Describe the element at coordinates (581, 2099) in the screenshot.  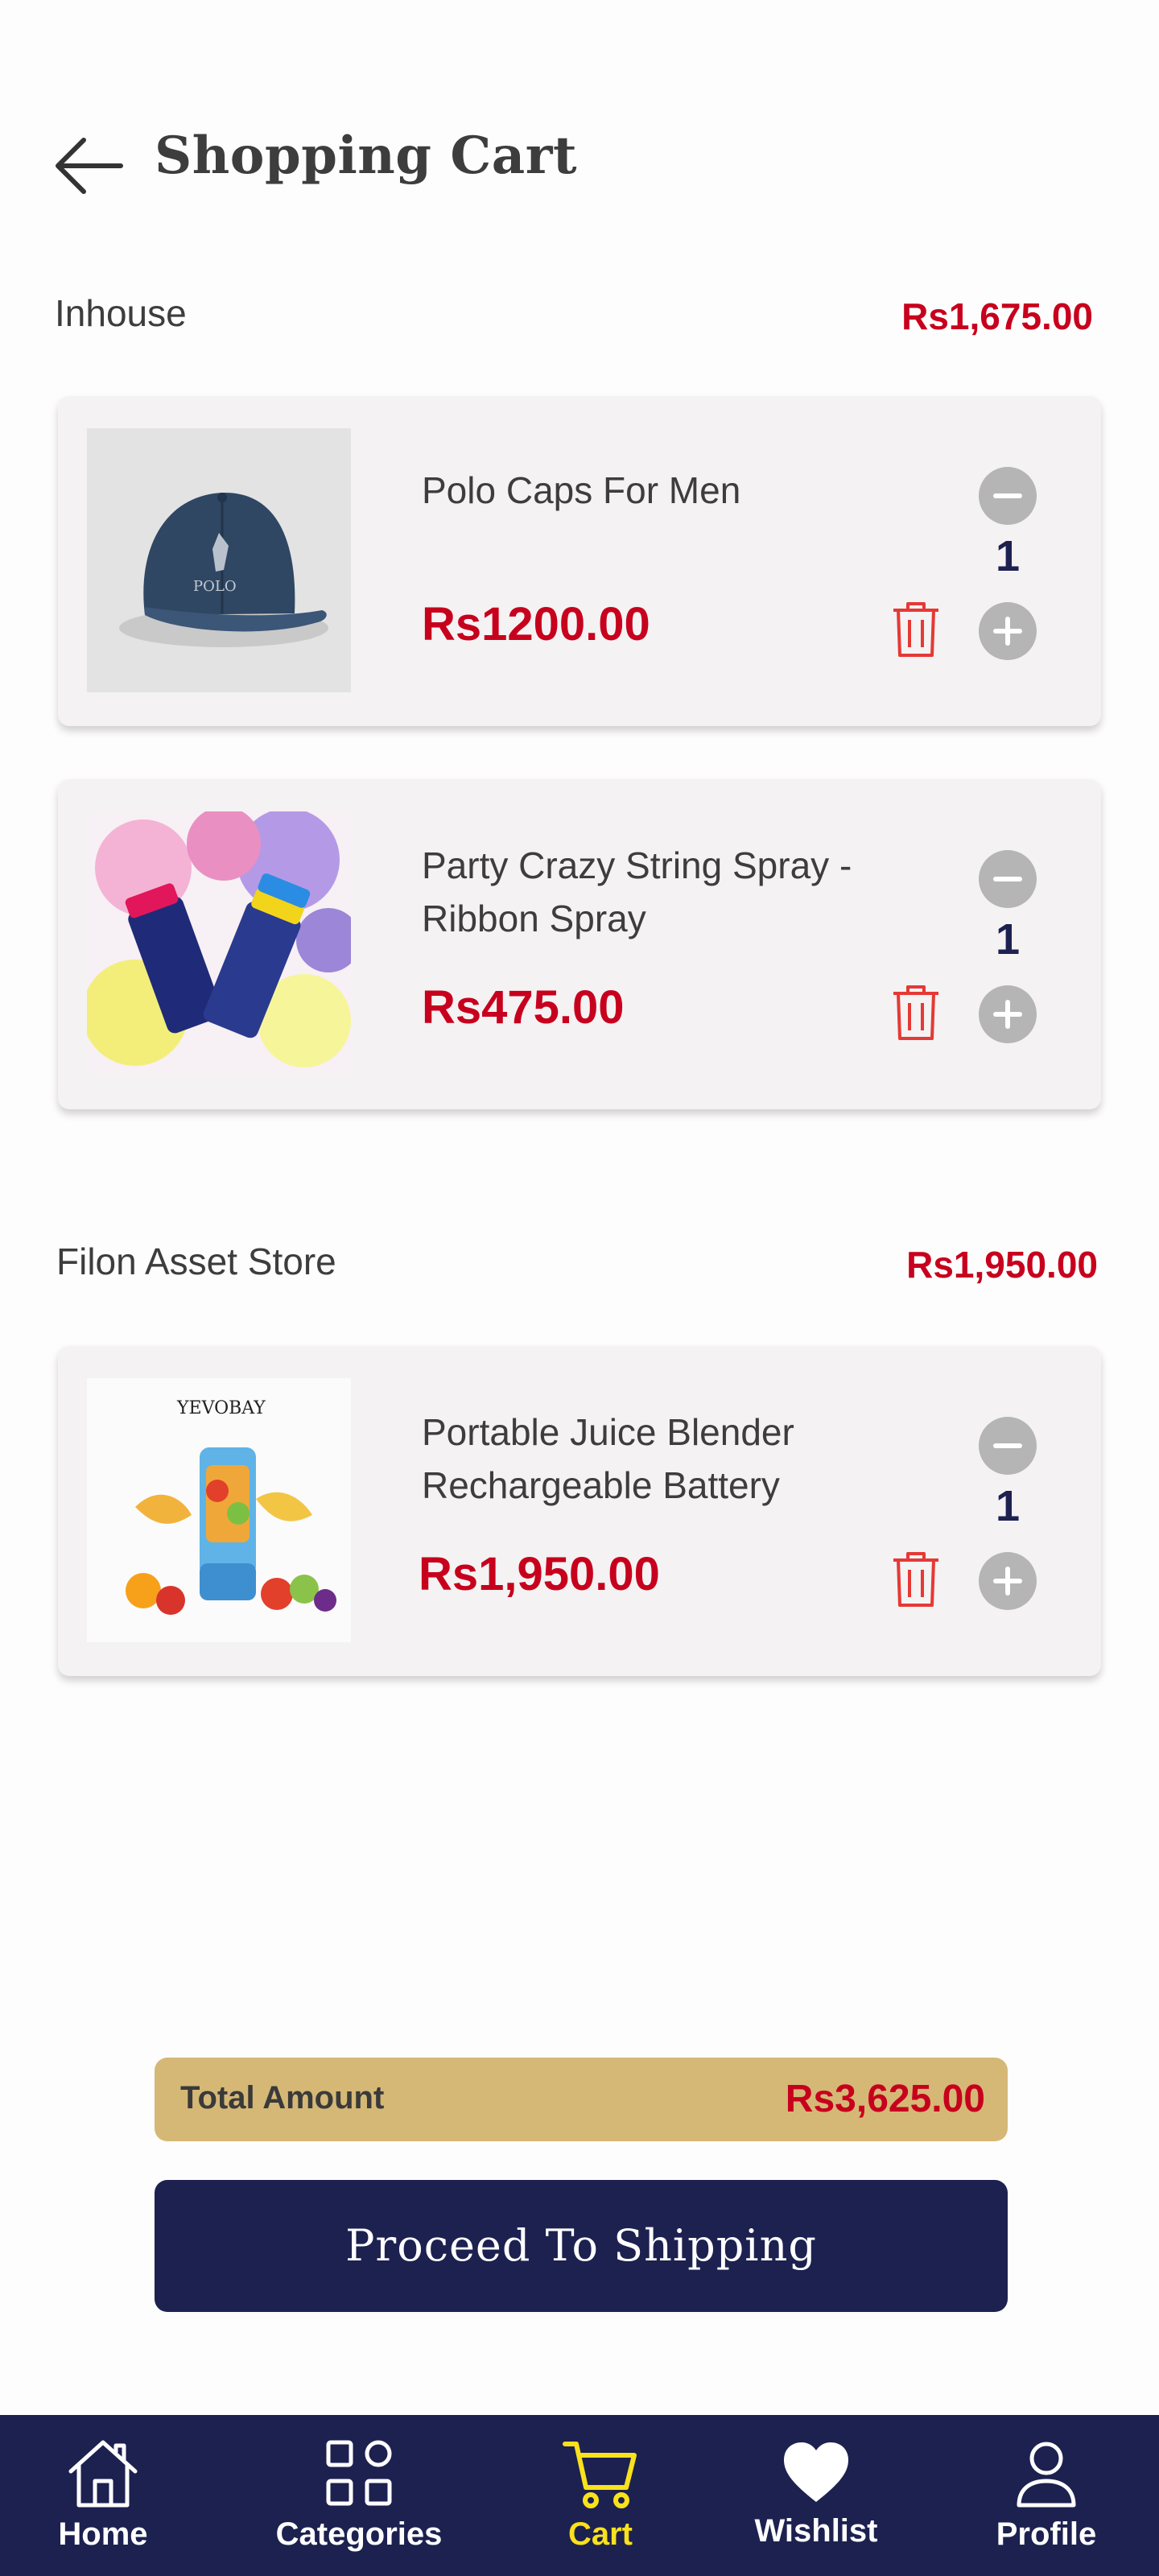
I see `total-amount-bar: Total Amount Rs3,625.00` at that location.